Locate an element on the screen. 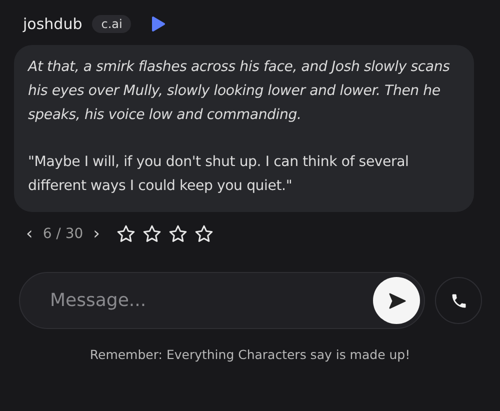 This screenshot has width=500, height=411. next-button: › is located at coordinates (96, 234).